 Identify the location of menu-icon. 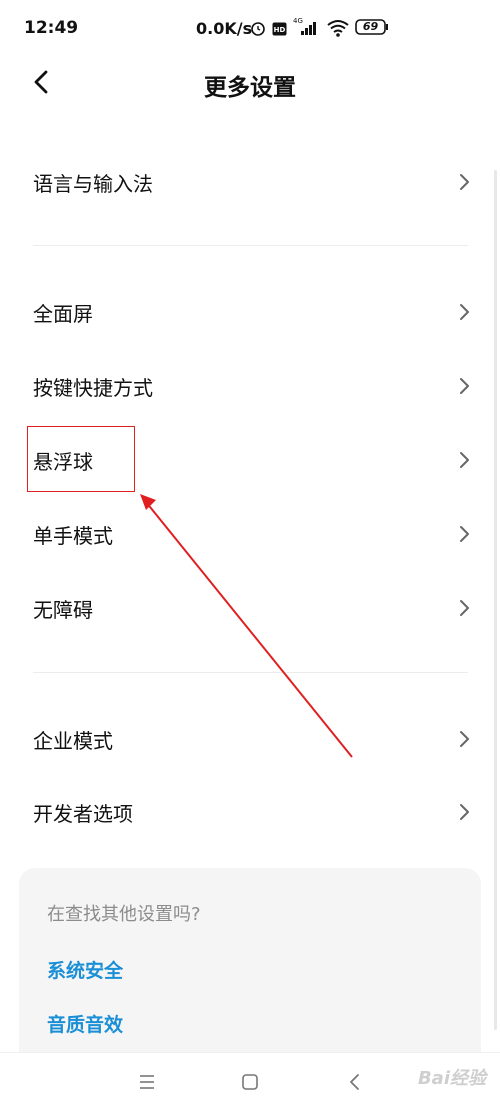
(147, 1082).